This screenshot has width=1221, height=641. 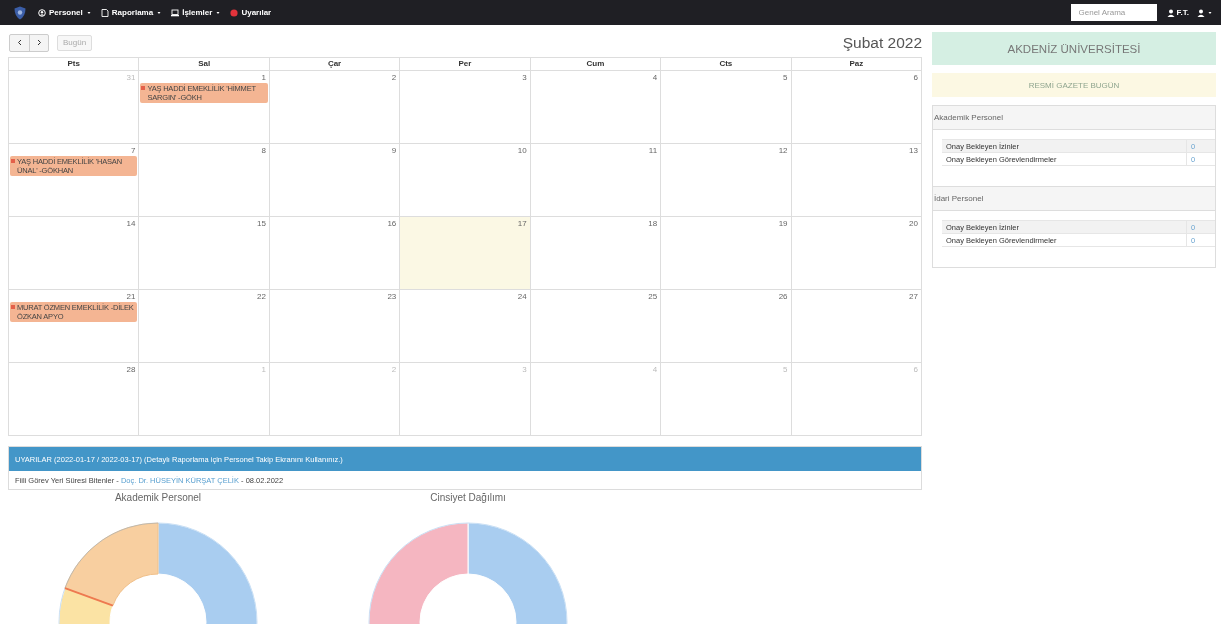 I want to click on document-icon, so click(x=104, y=12).